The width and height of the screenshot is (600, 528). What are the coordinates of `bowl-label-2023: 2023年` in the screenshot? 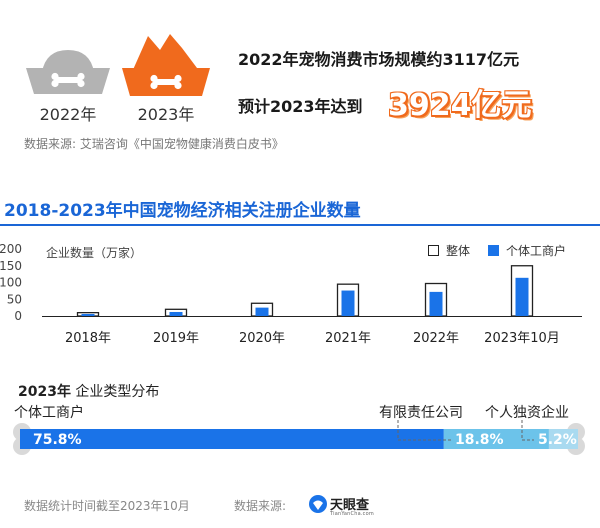 It's located at (166, 114).